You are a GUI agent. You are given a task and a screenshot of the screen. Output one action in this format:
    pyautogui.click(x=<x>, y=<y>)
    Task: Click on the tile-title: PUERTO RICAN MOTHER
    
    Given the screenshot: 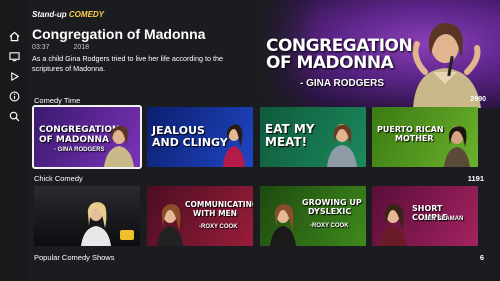 What is the action you would take?
    pyautogui.click(x=410, y=134)
    